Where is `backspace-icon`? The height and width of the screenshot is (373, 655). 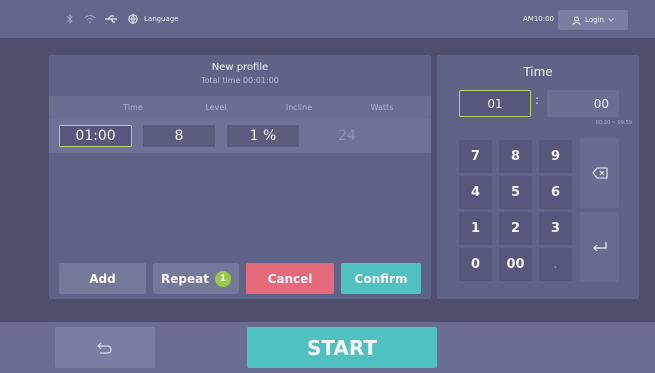
backspace-icon is located at coordinates (599, 173).